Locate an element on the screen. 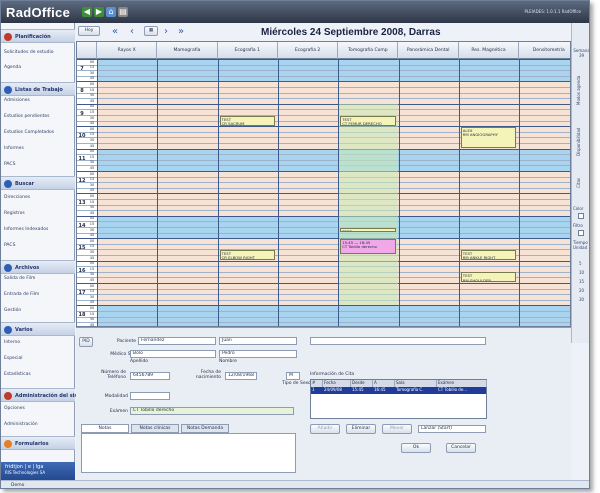 Image resolution: width=600 pixels, height=493 pixels. sidebar-section-4: Varios is located at coordinates (38, 329).